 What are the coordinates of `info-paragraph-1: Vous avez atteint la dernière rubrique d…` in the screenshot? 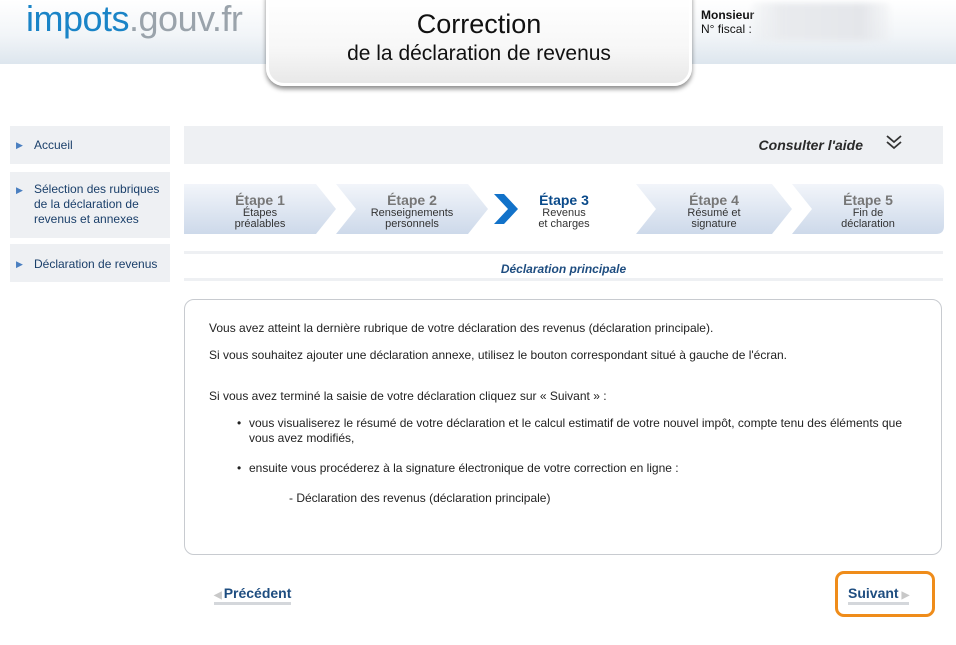 It's located at (461, 328).